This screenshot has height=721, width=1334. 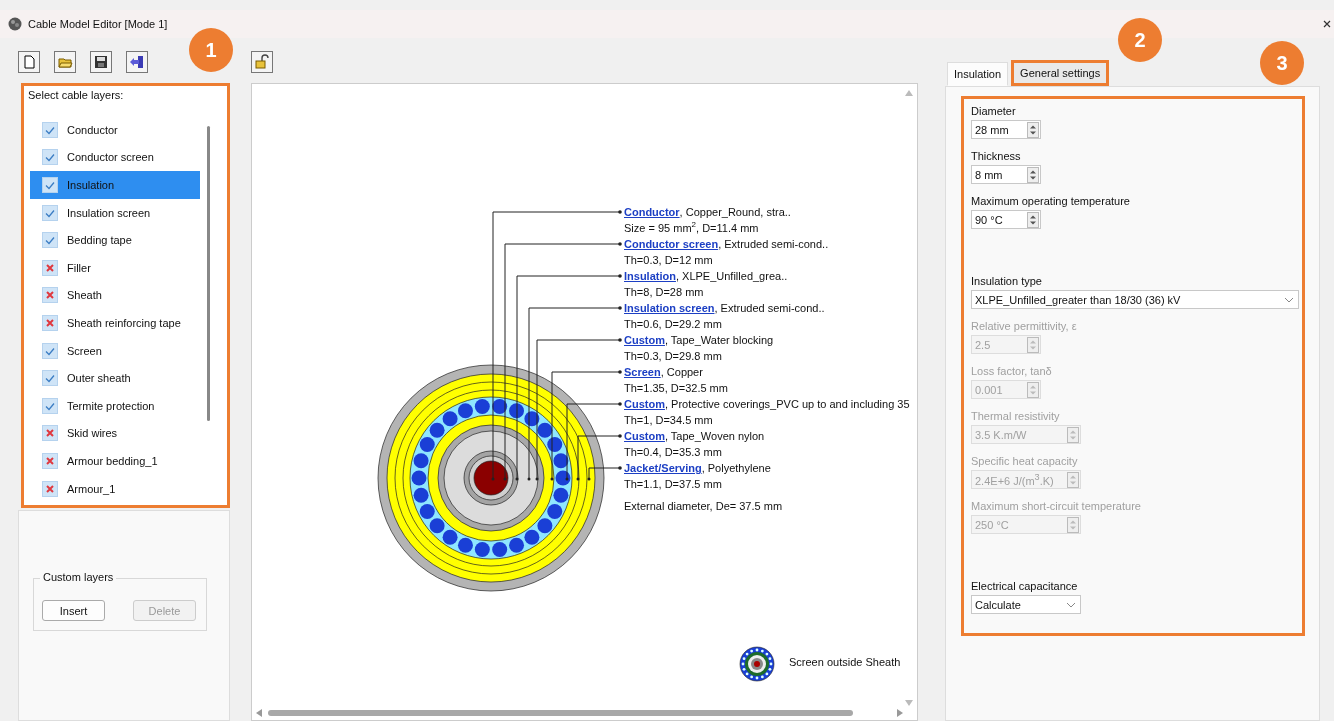 What do you see at coordinates (115, 240) in the screenshot?
I see `layer-item: Bedding tape` at bounding box center [115, 240].